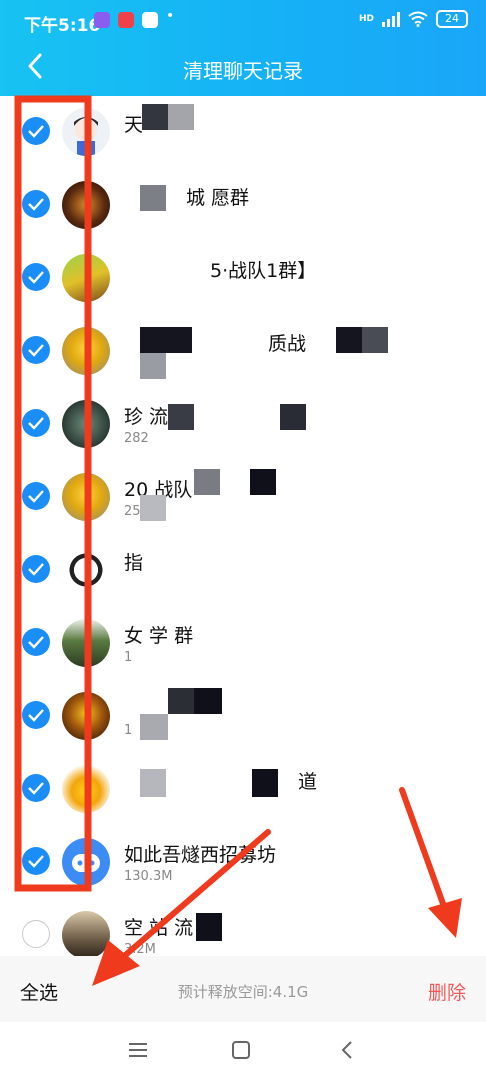  What do you see at coordinates (132, 511) in the screenshot?
I see `chat-size: 25` at bounding box center [132, 511].